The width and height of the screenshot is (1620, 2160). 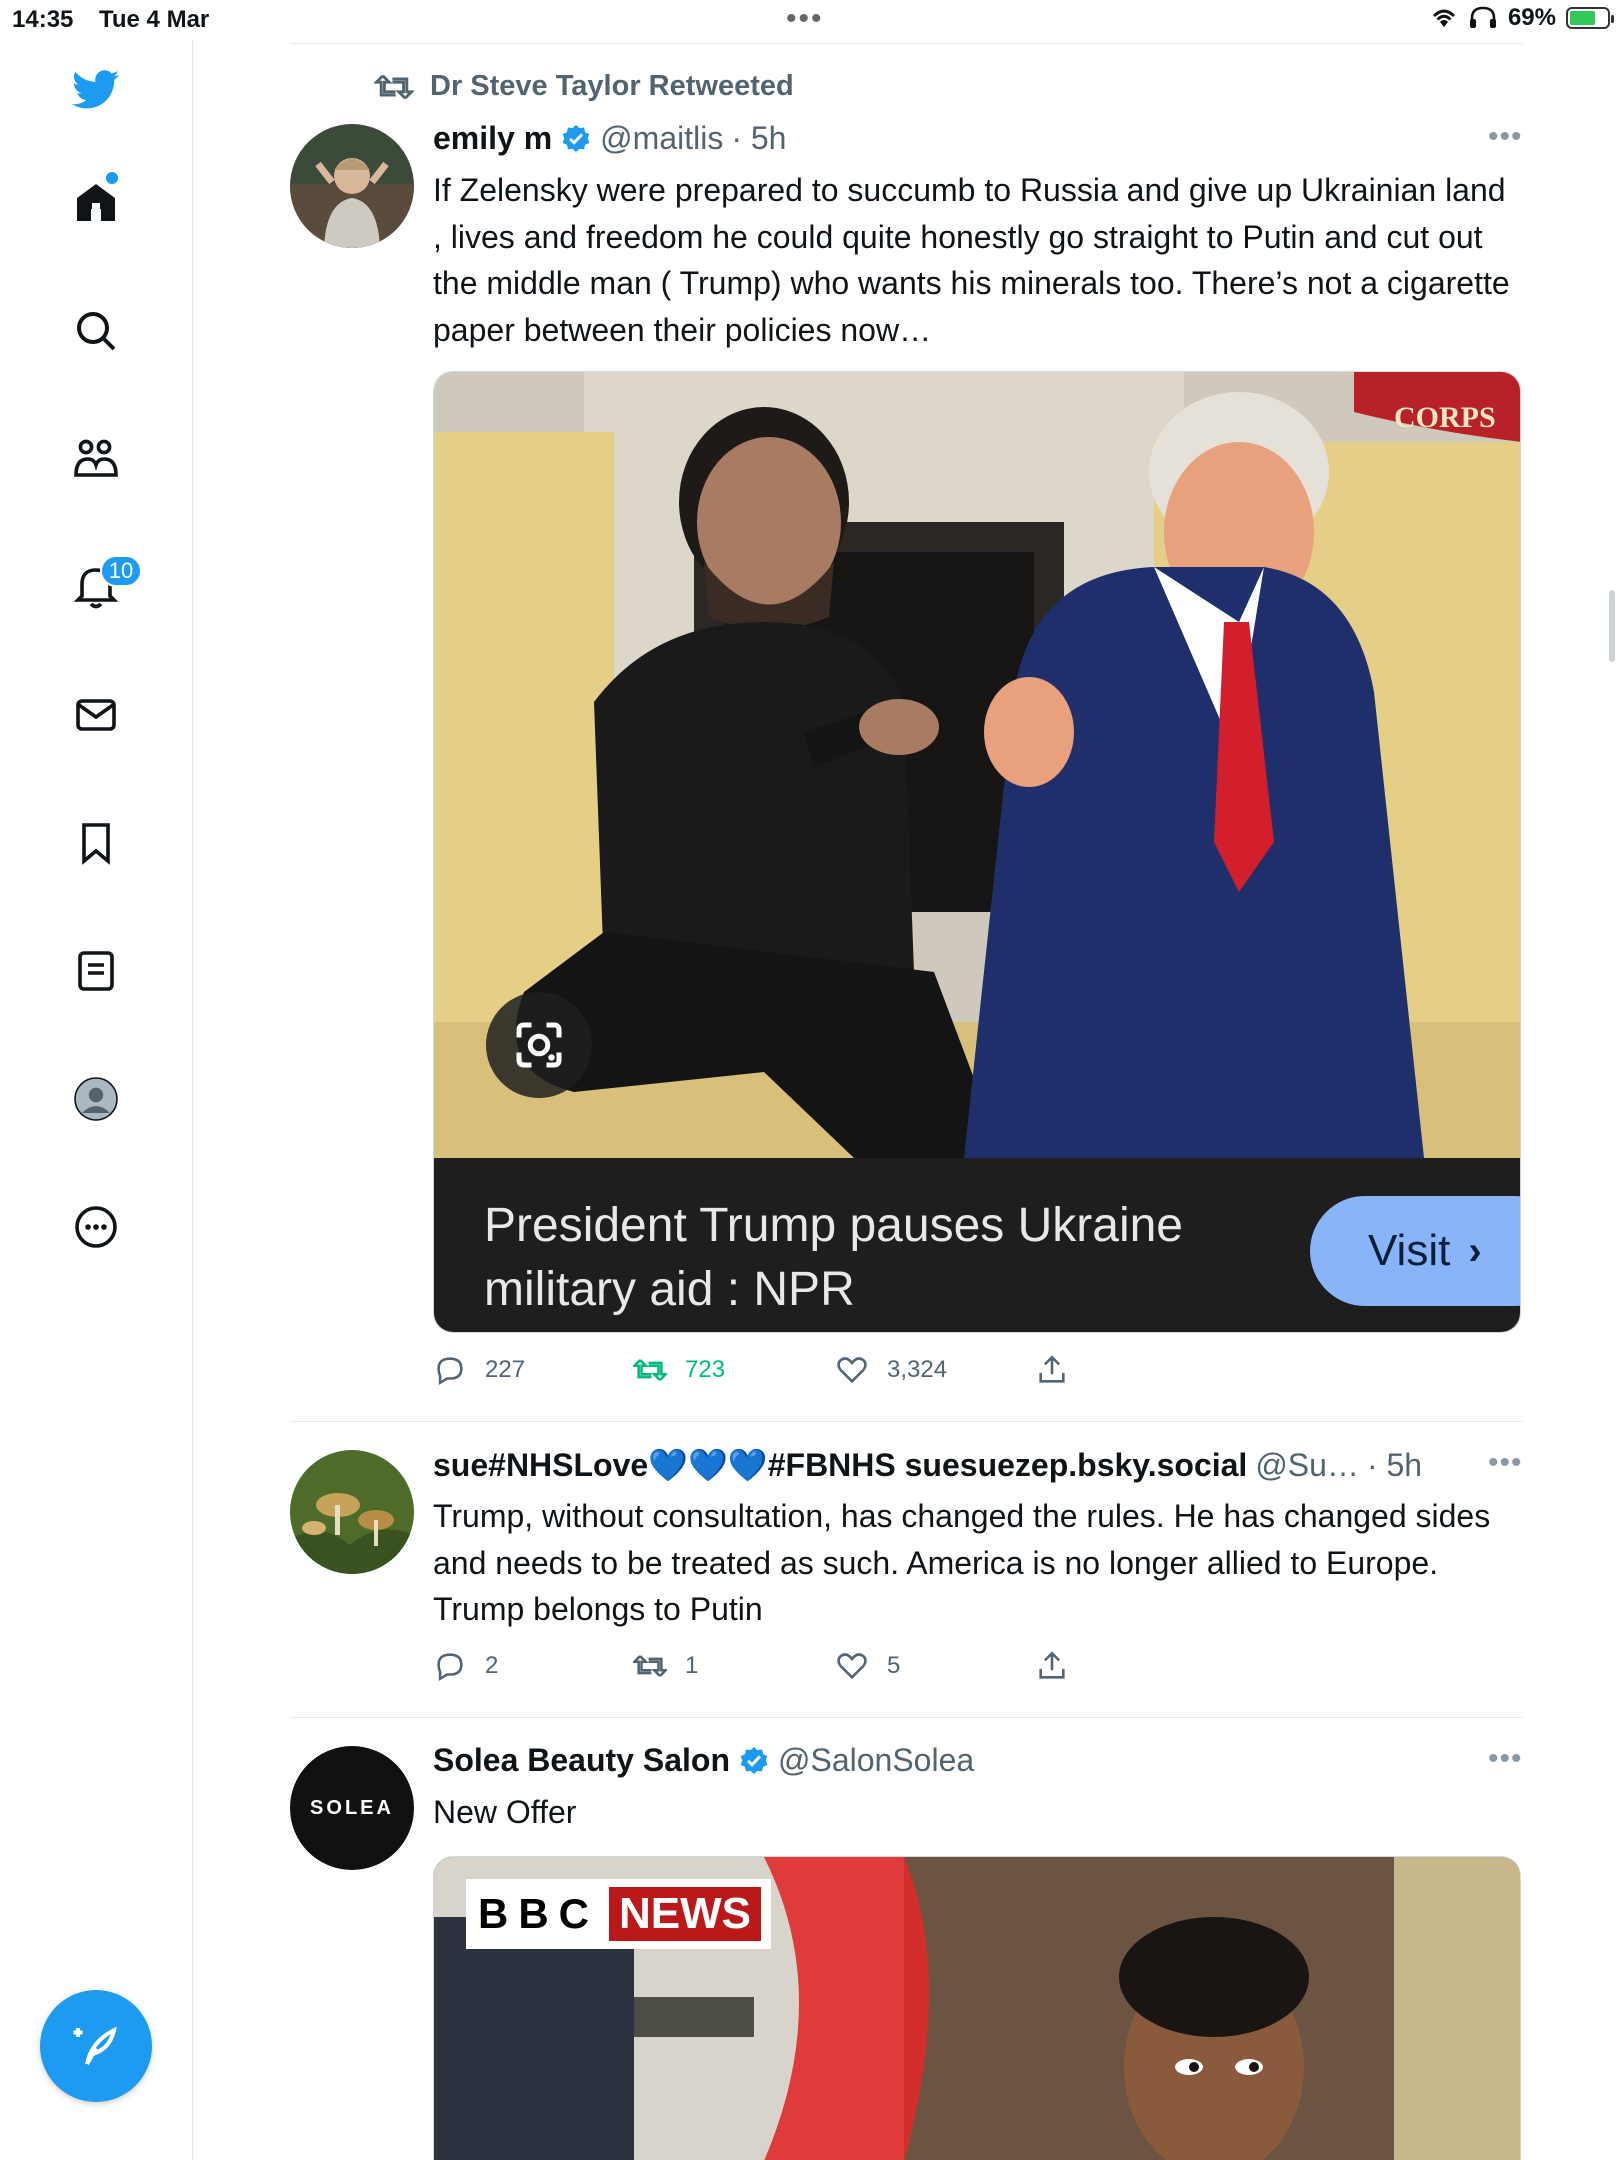 What do you see at coordinates (96, 203) in the screenshot?
I see `home-icon` at bounding box center [96, 203].